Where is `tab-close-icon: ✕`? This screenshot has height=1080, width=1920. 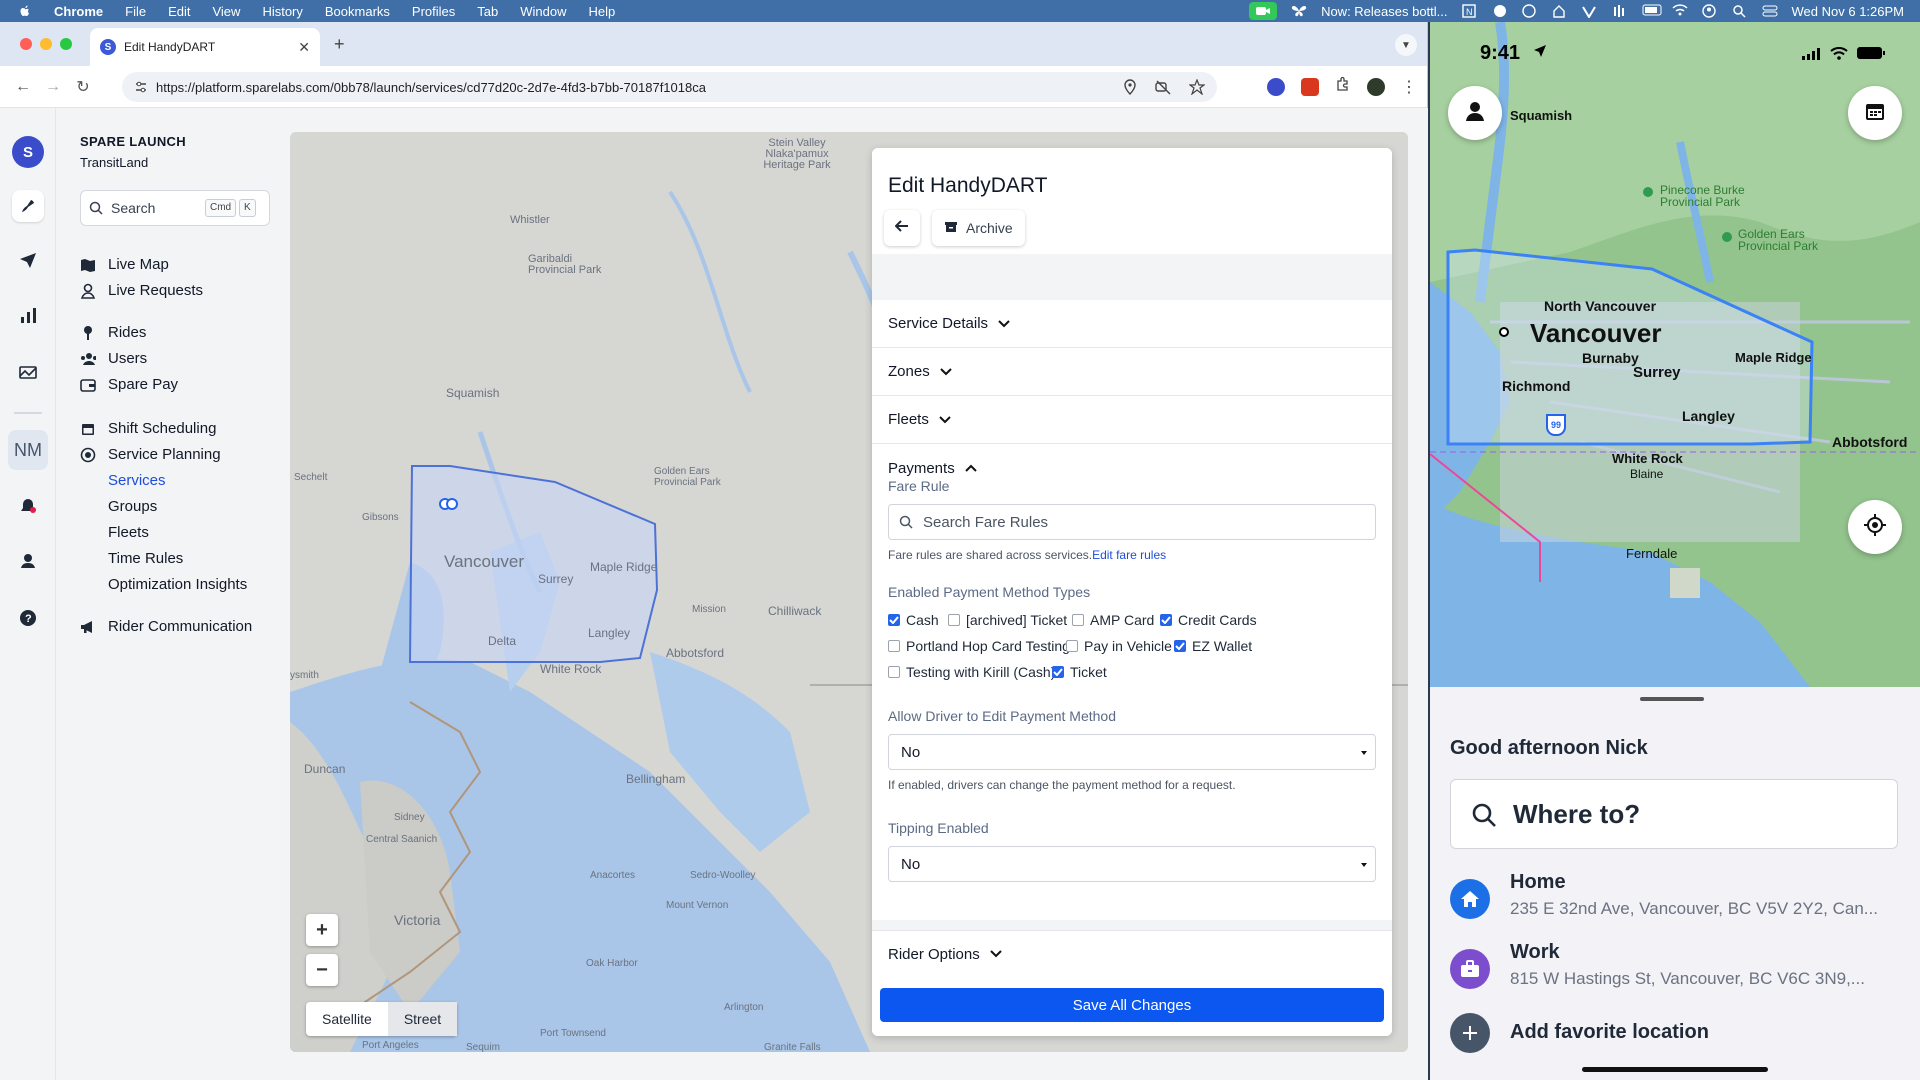 tab-close-icon: ✕ is located at coordinates (304, 47).